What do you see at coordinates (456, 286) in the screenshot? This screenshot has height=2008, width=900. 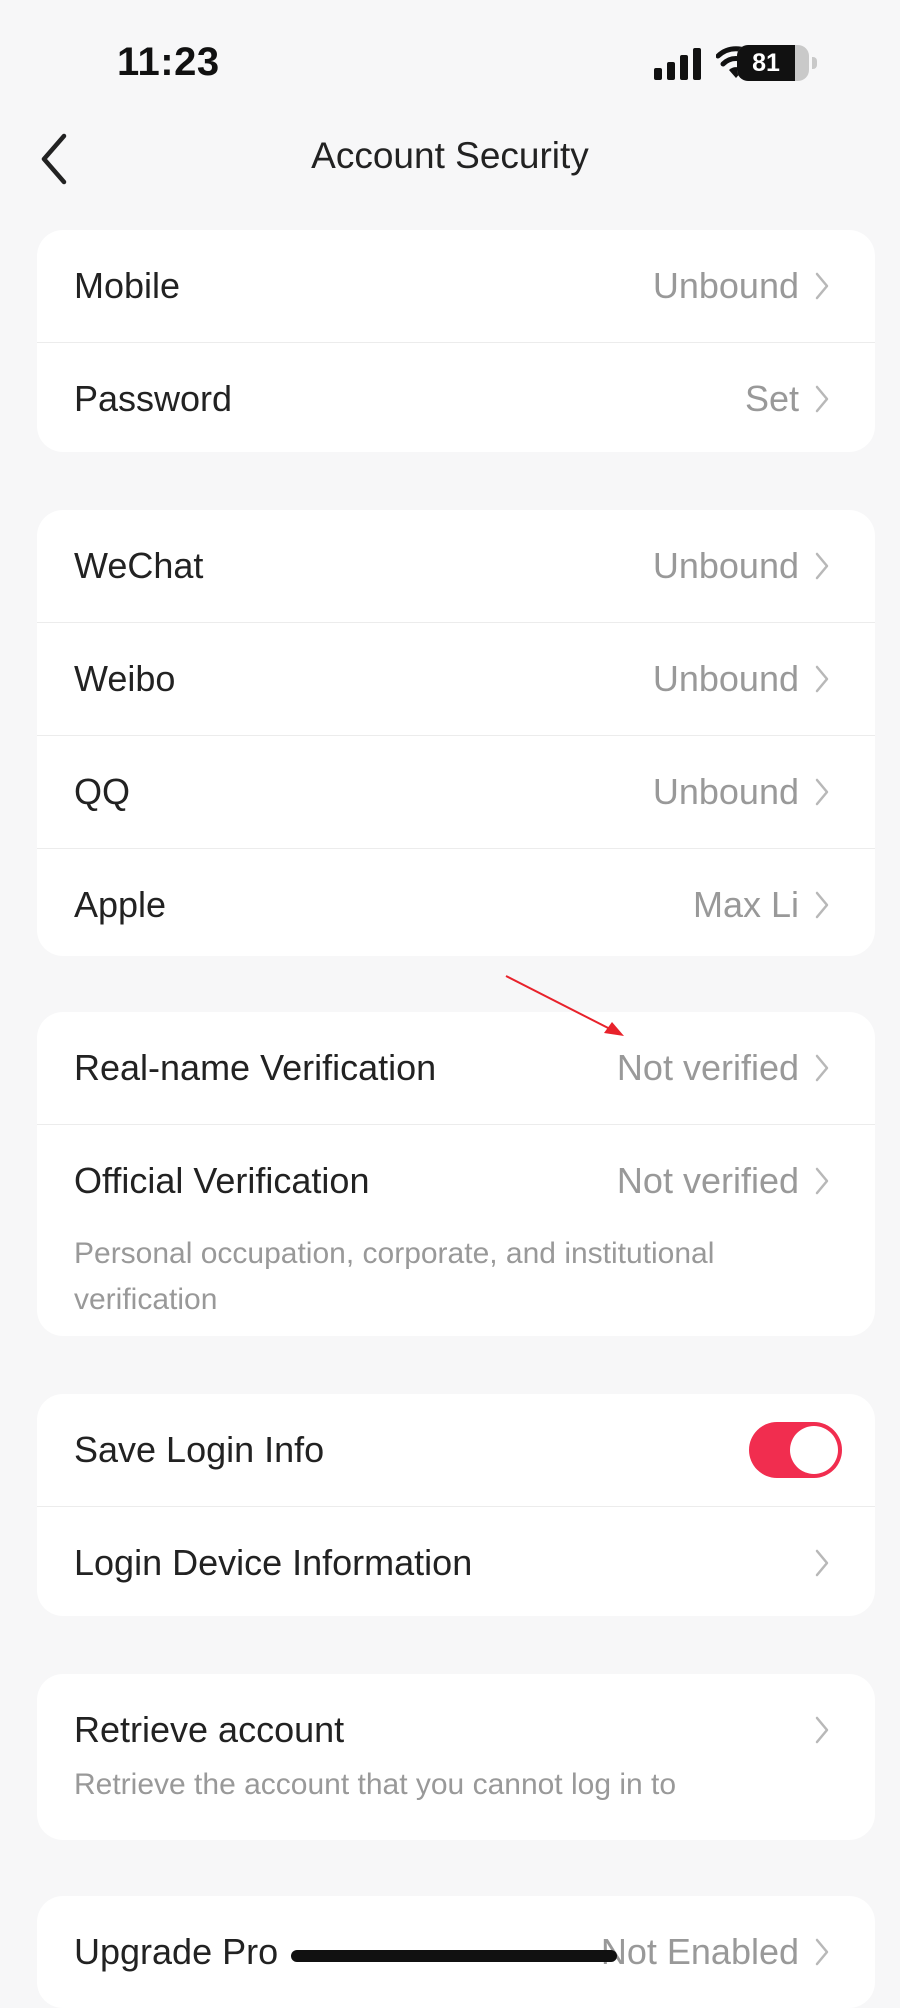 I see `row-mobile: Mobile Unbound` at bounding box center [456, 286].